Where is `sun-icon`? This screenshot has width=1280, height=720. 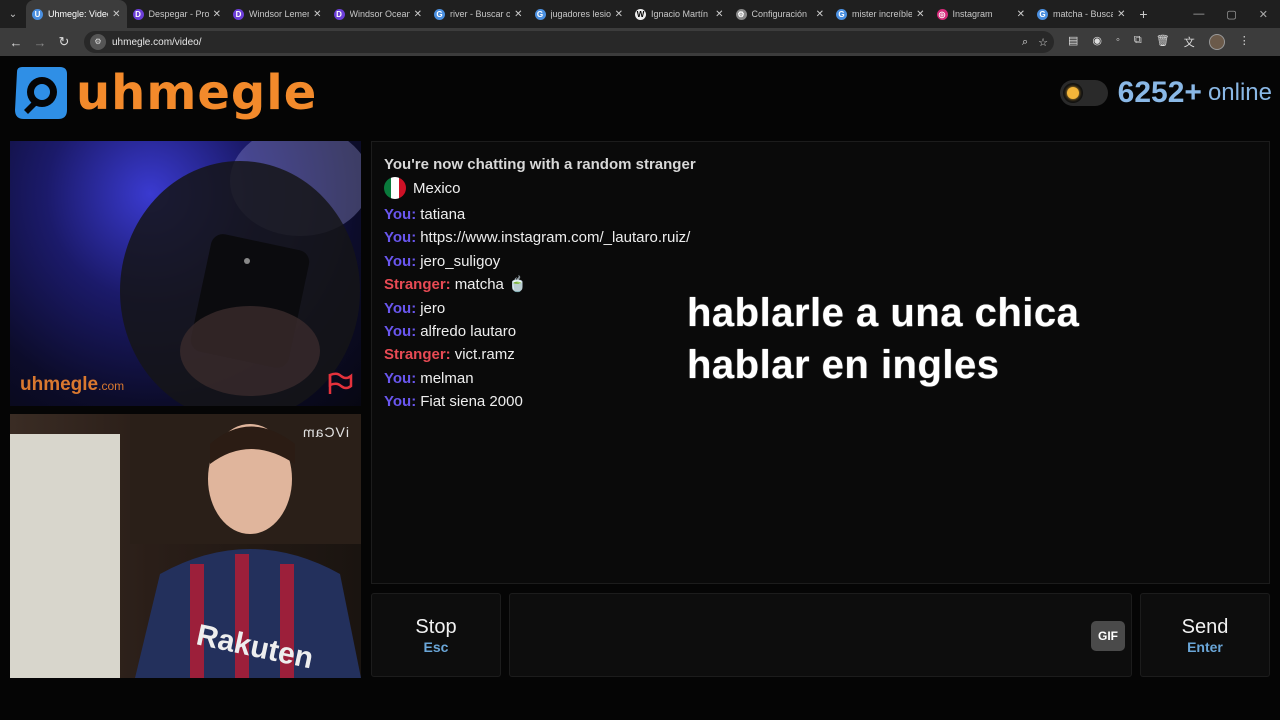
sun-icon is located at coordinates (1072, 93).